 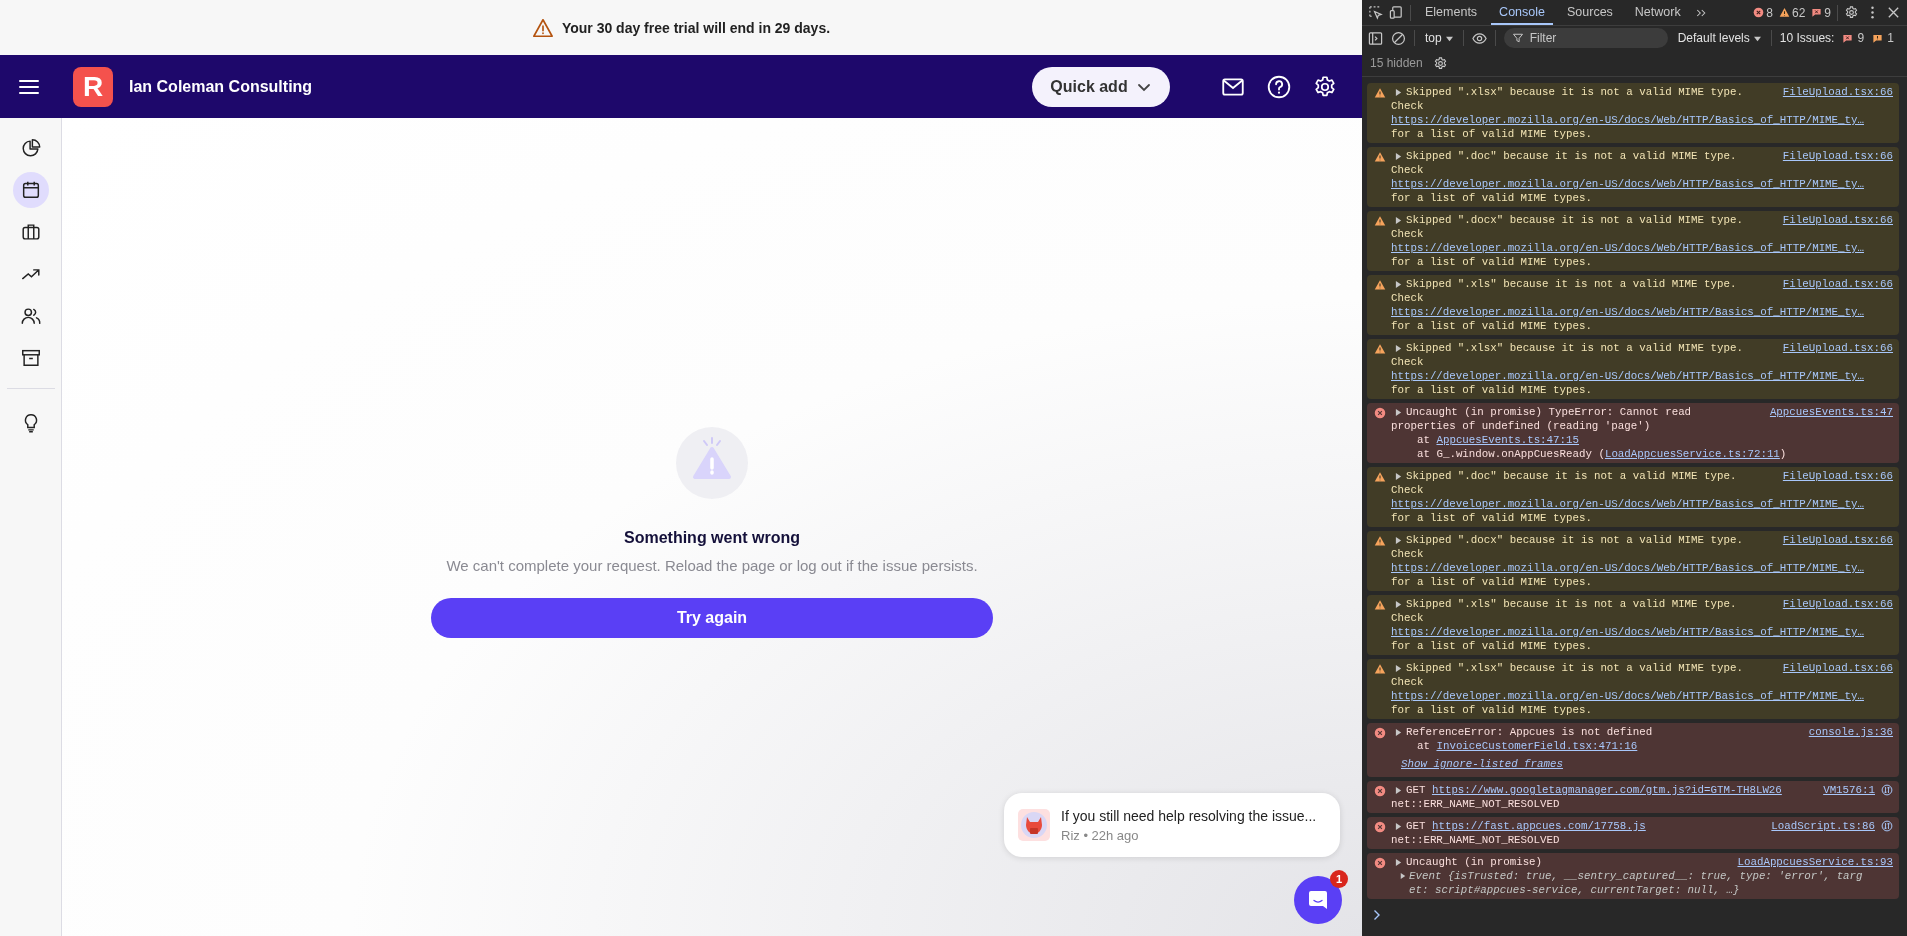 I want to click on prompt-icon, so click(x=1377, y=915).